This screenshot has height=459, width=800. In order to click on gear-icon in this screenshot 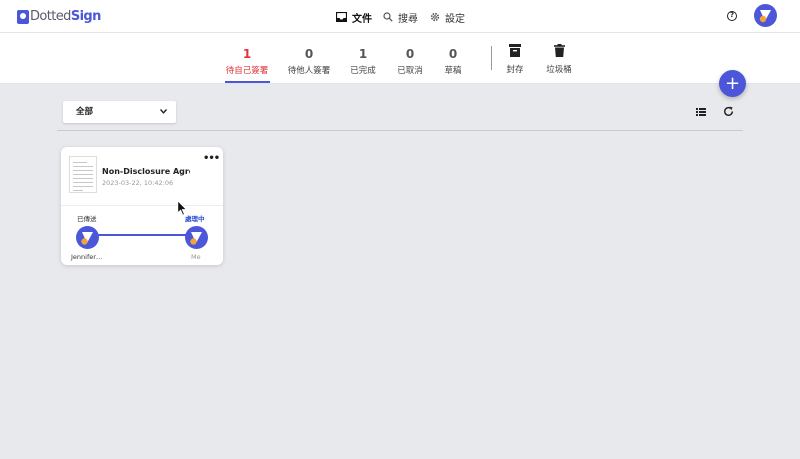, I will do `click(435, 17)`.